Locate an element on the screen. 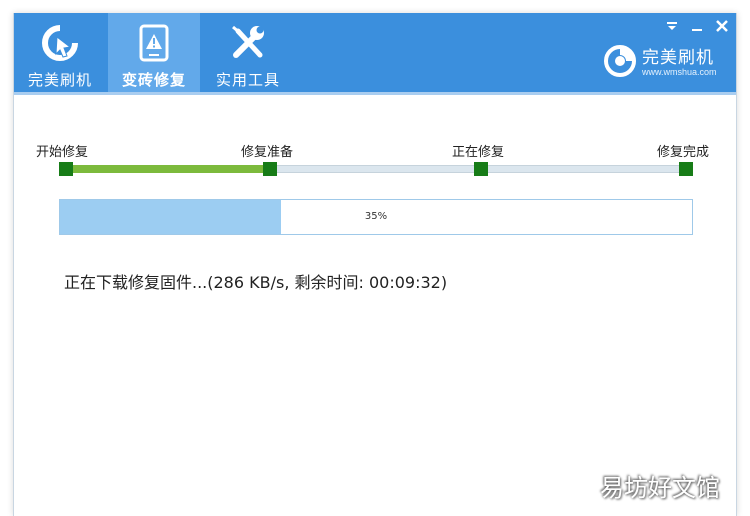 The image size is (750, 516). tablet-warning-icon is located at coordinates (154, 43).